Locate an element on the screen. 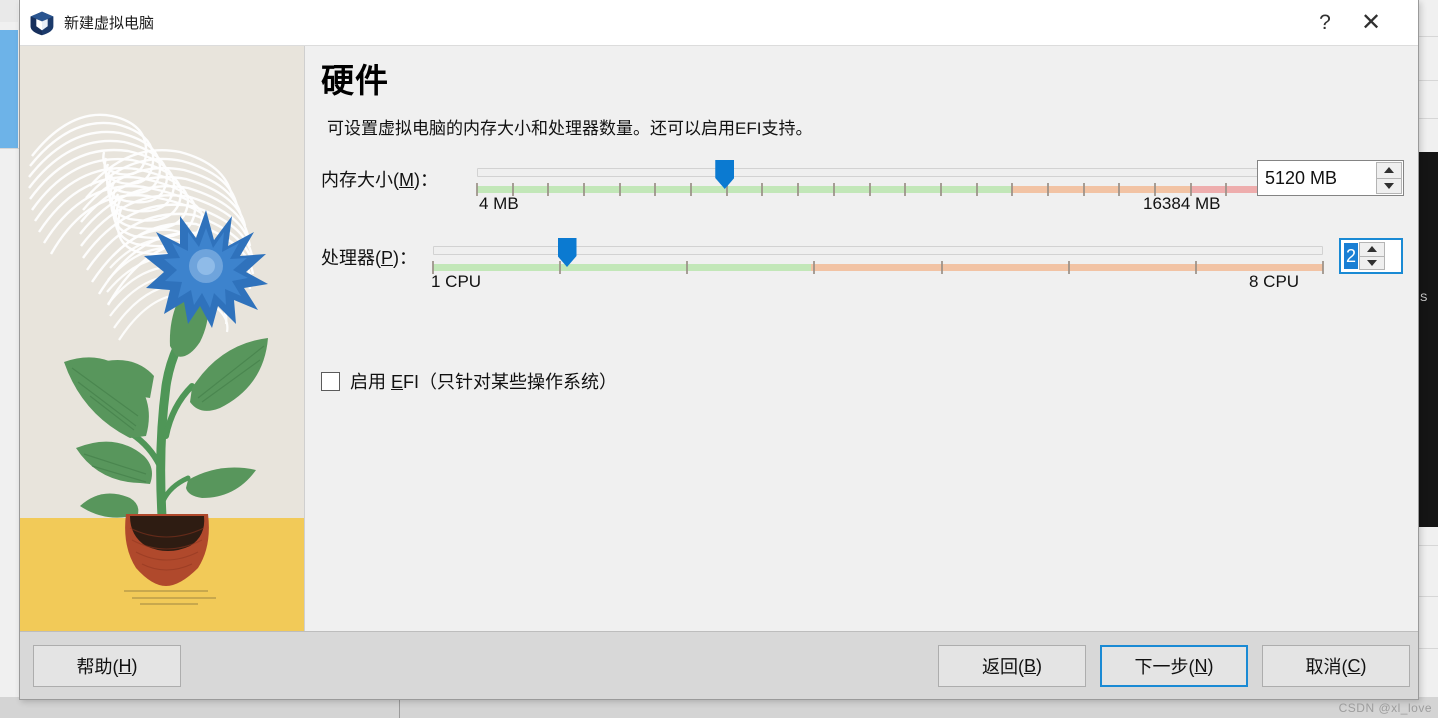 The width and height of the screenshot is (1438, 718). title-bar-buttons: ? ✕ is located at coordinates (1360, 22).